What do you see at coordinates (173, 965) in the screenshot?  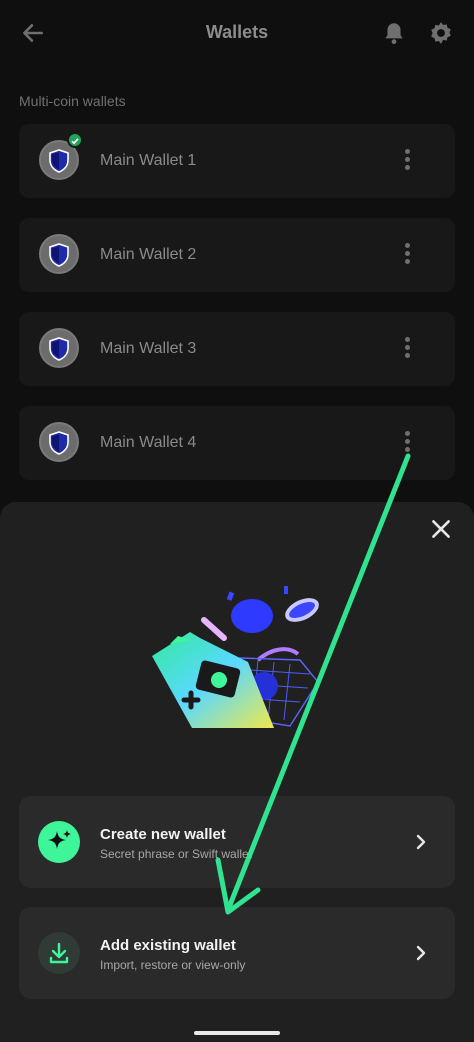 I see `option-subtitle: Import, restore or view-only` at bounding box center [173, 965].